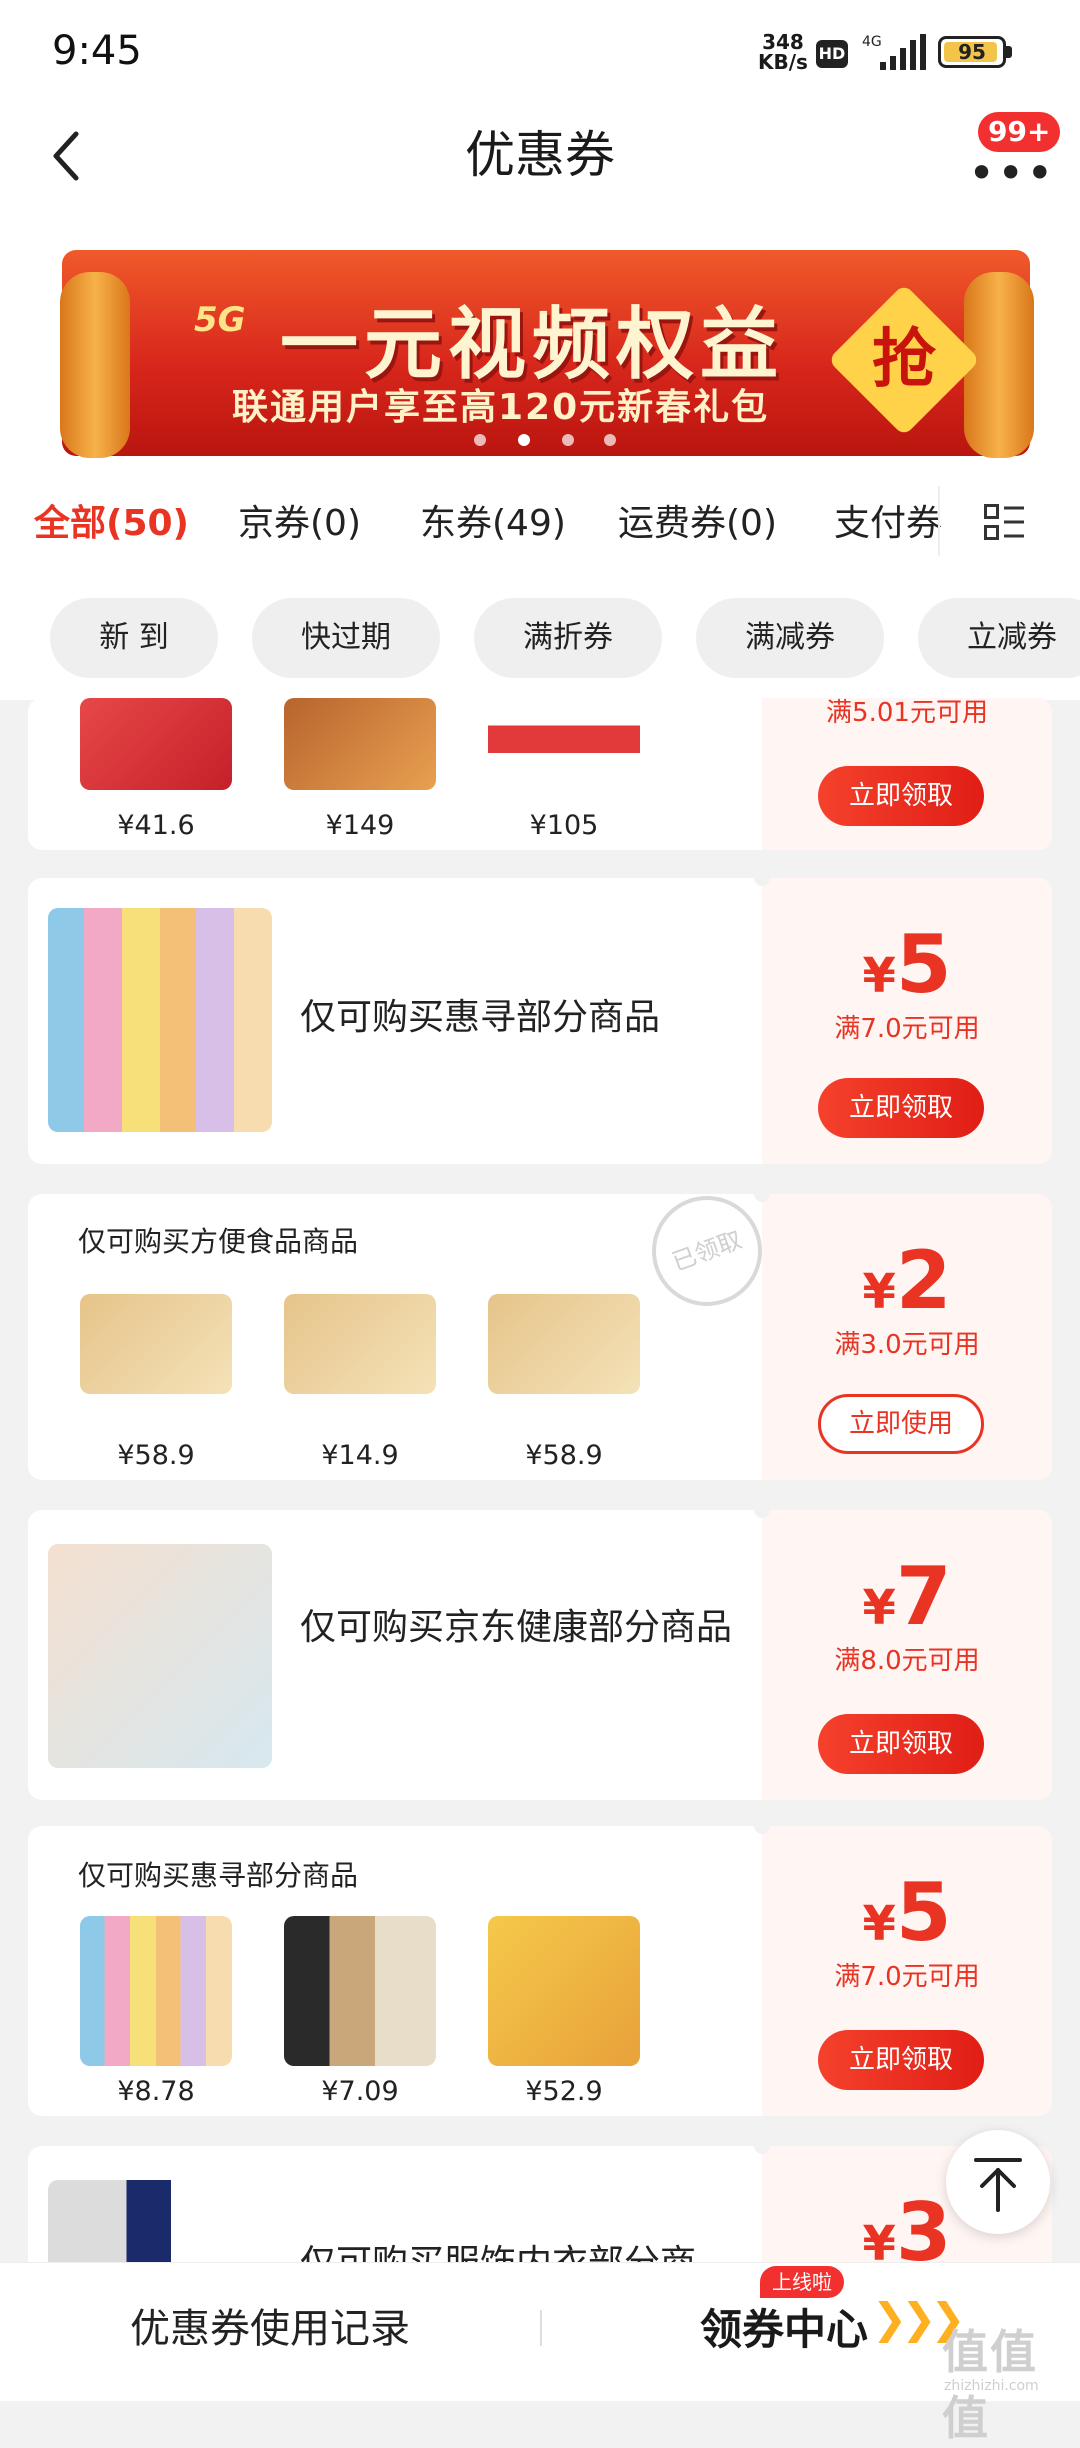 This screenshot has height=2448, width=1080. What do you see at coordinates (991, 2386) in the screenshot?
I see `watermark-url: zhizhizhi.com` at bounding box center [991, 2386].